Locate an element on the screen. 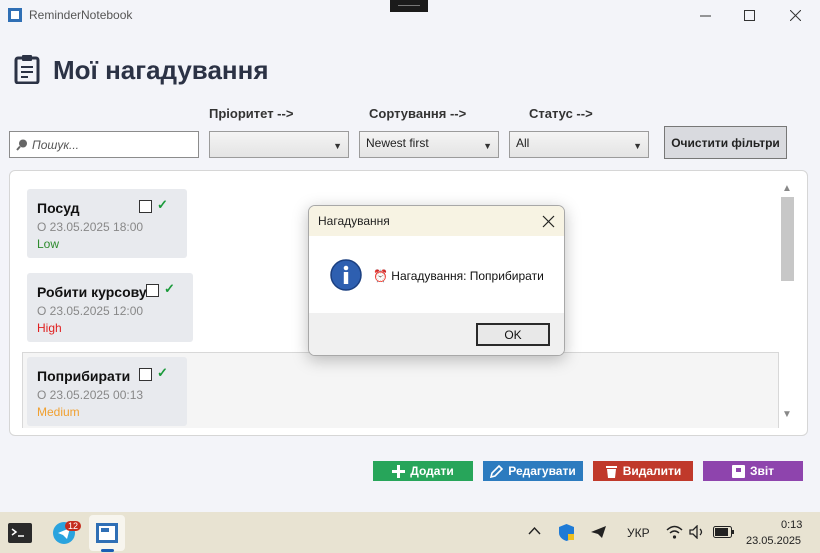  chevron-up-icon is located at coordinates (534, 531).